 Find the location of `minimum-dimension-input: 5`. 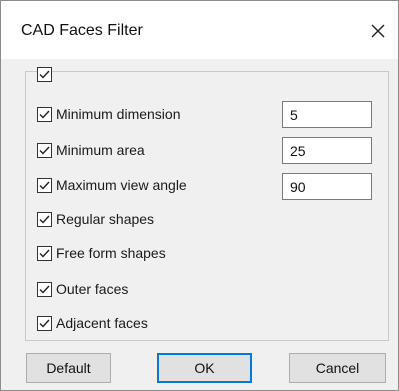

minimum-dimension-input: 5 is located at coordinates (327, 114).